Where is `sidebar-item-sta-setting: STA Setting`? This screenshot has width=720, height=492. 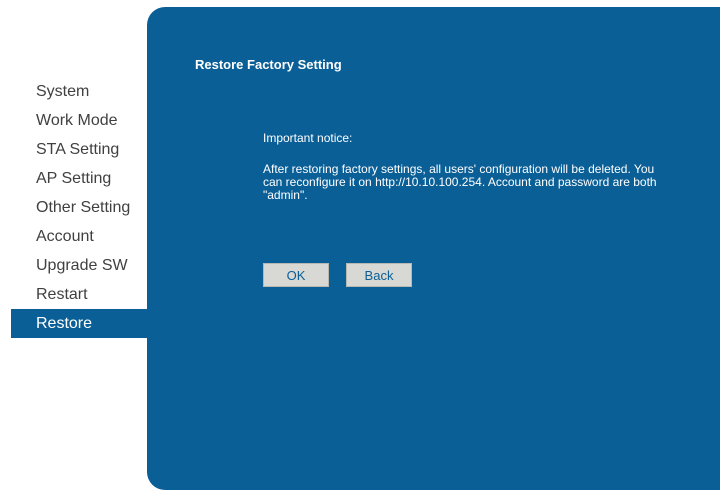
sidebar-item-sta-setting: STA Setting is located at coordinates (79, 149).